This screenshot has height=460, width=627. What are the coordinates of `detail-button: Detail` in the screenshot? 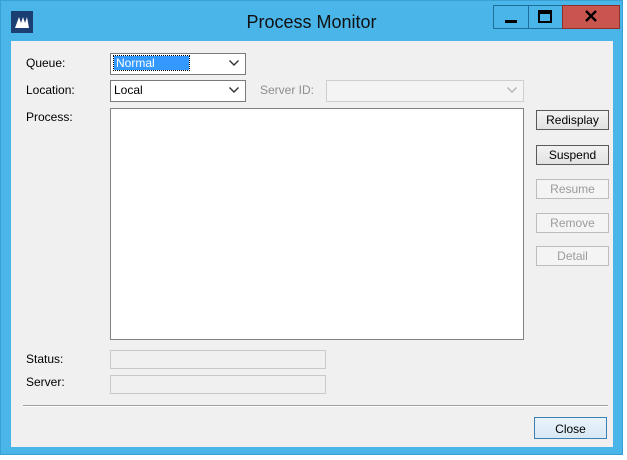 It's located at (572, 256).